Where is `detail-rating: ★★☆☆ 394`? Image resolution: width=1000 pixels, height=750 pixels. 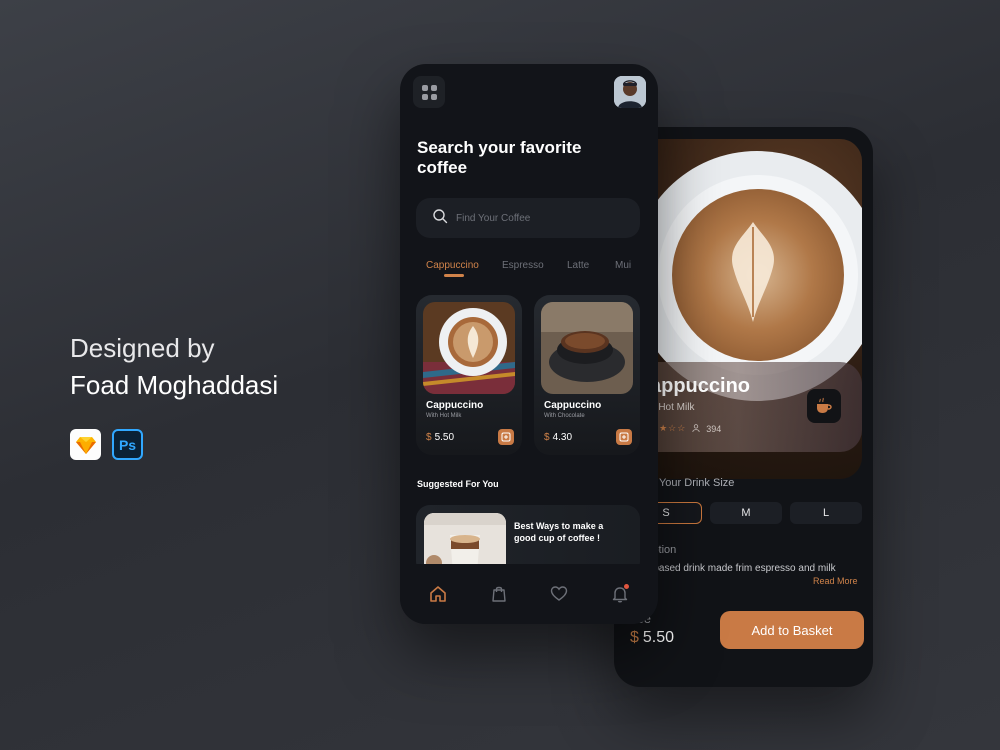 detail-rating: ★★☆☆ 394 is located at coordinates (685, 428).